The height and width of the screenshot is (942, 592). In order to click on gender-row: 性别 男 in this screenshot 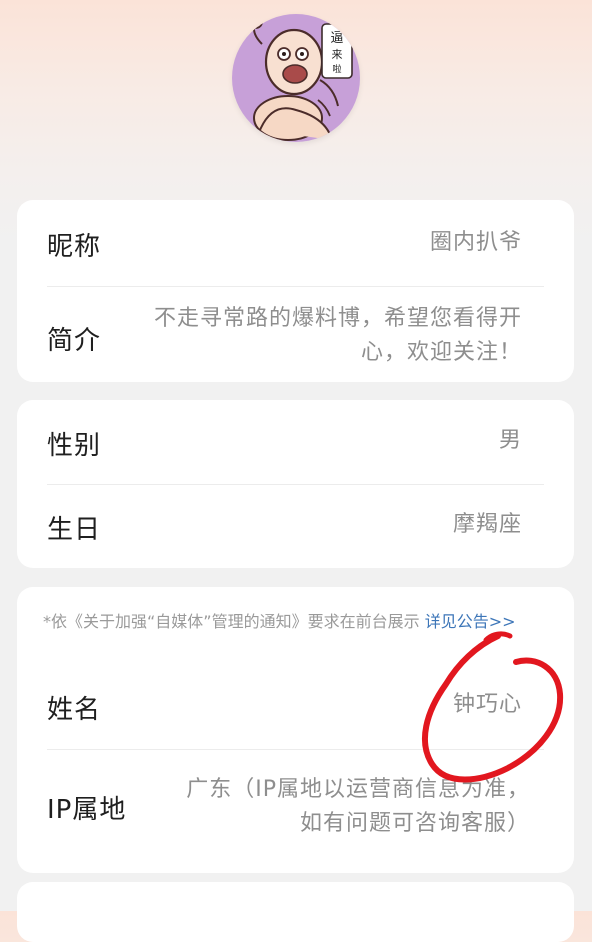, I will do `click(295, 442)`.